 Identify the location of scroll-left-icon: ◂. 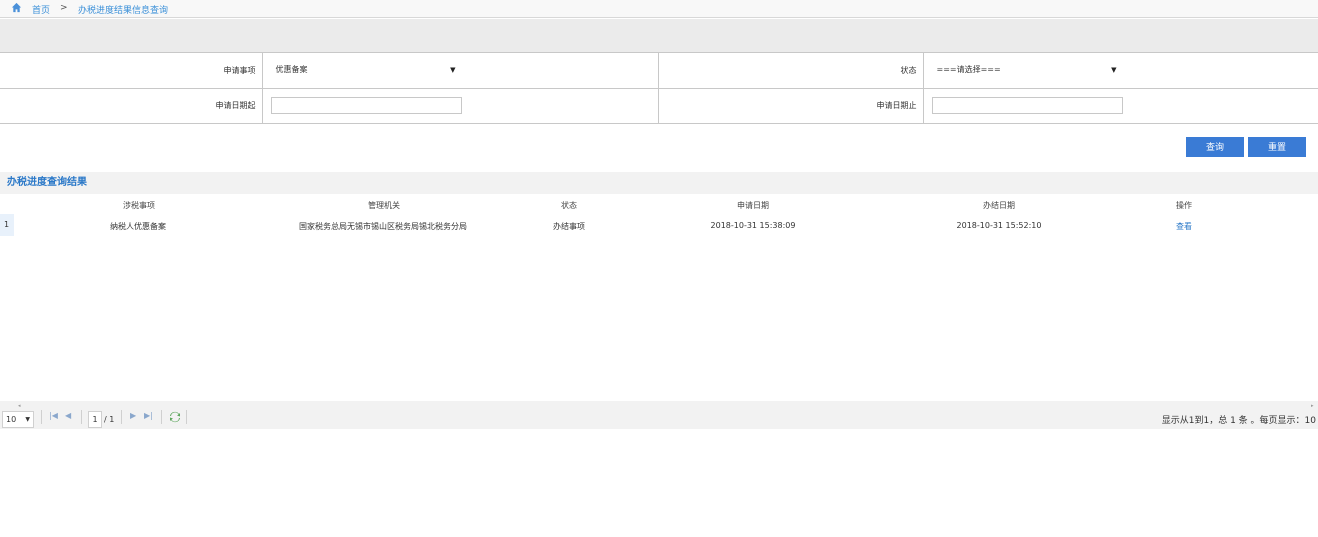
(19, 406).